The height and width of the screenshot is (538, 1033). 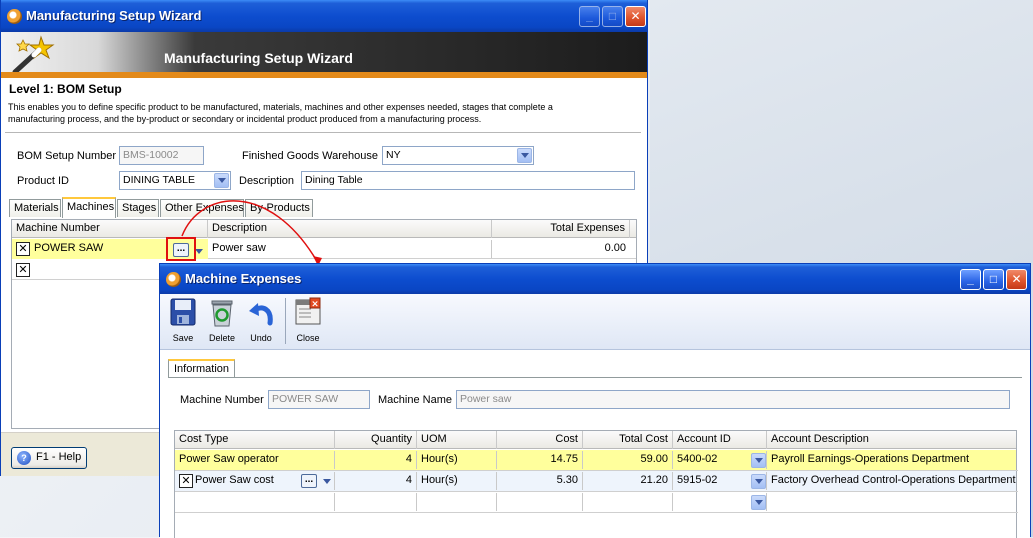 What do you see at coordinates (181, 249) in the screenshot?
I see `callout-highlight` at bounding box center [181, 249].